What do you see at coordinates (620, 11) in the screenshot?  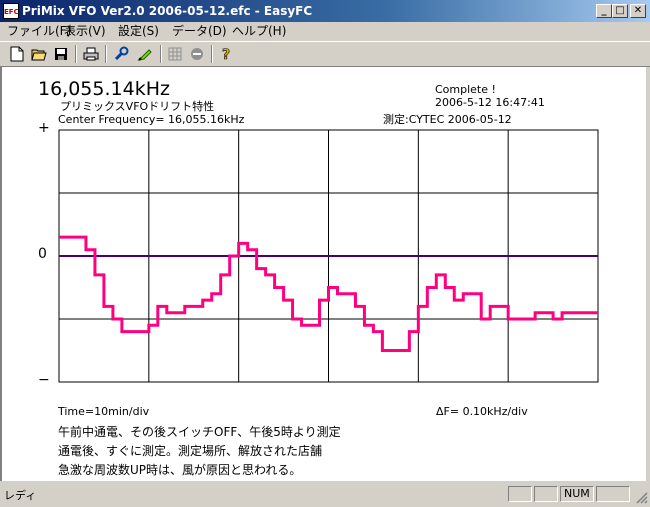 I see `maximize-button: □` at bounding box center [620, 11].